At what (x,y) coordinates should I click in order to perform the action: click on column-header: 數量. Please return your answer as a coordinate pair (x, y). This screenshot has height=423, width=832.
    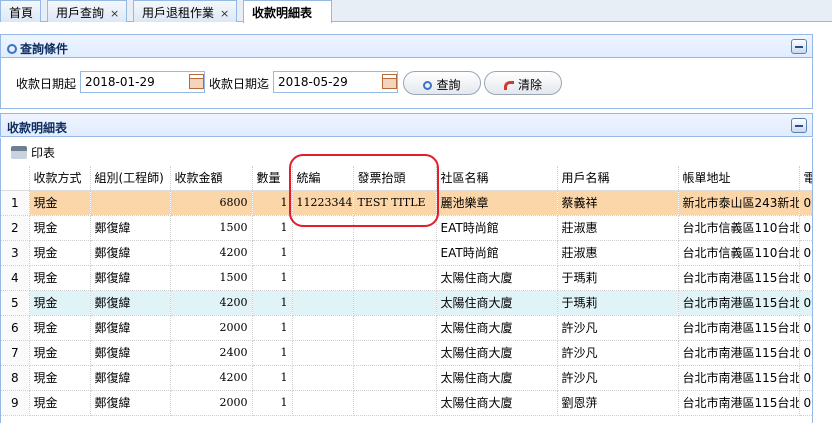
    Looking at the image, I should click on (272, 178).